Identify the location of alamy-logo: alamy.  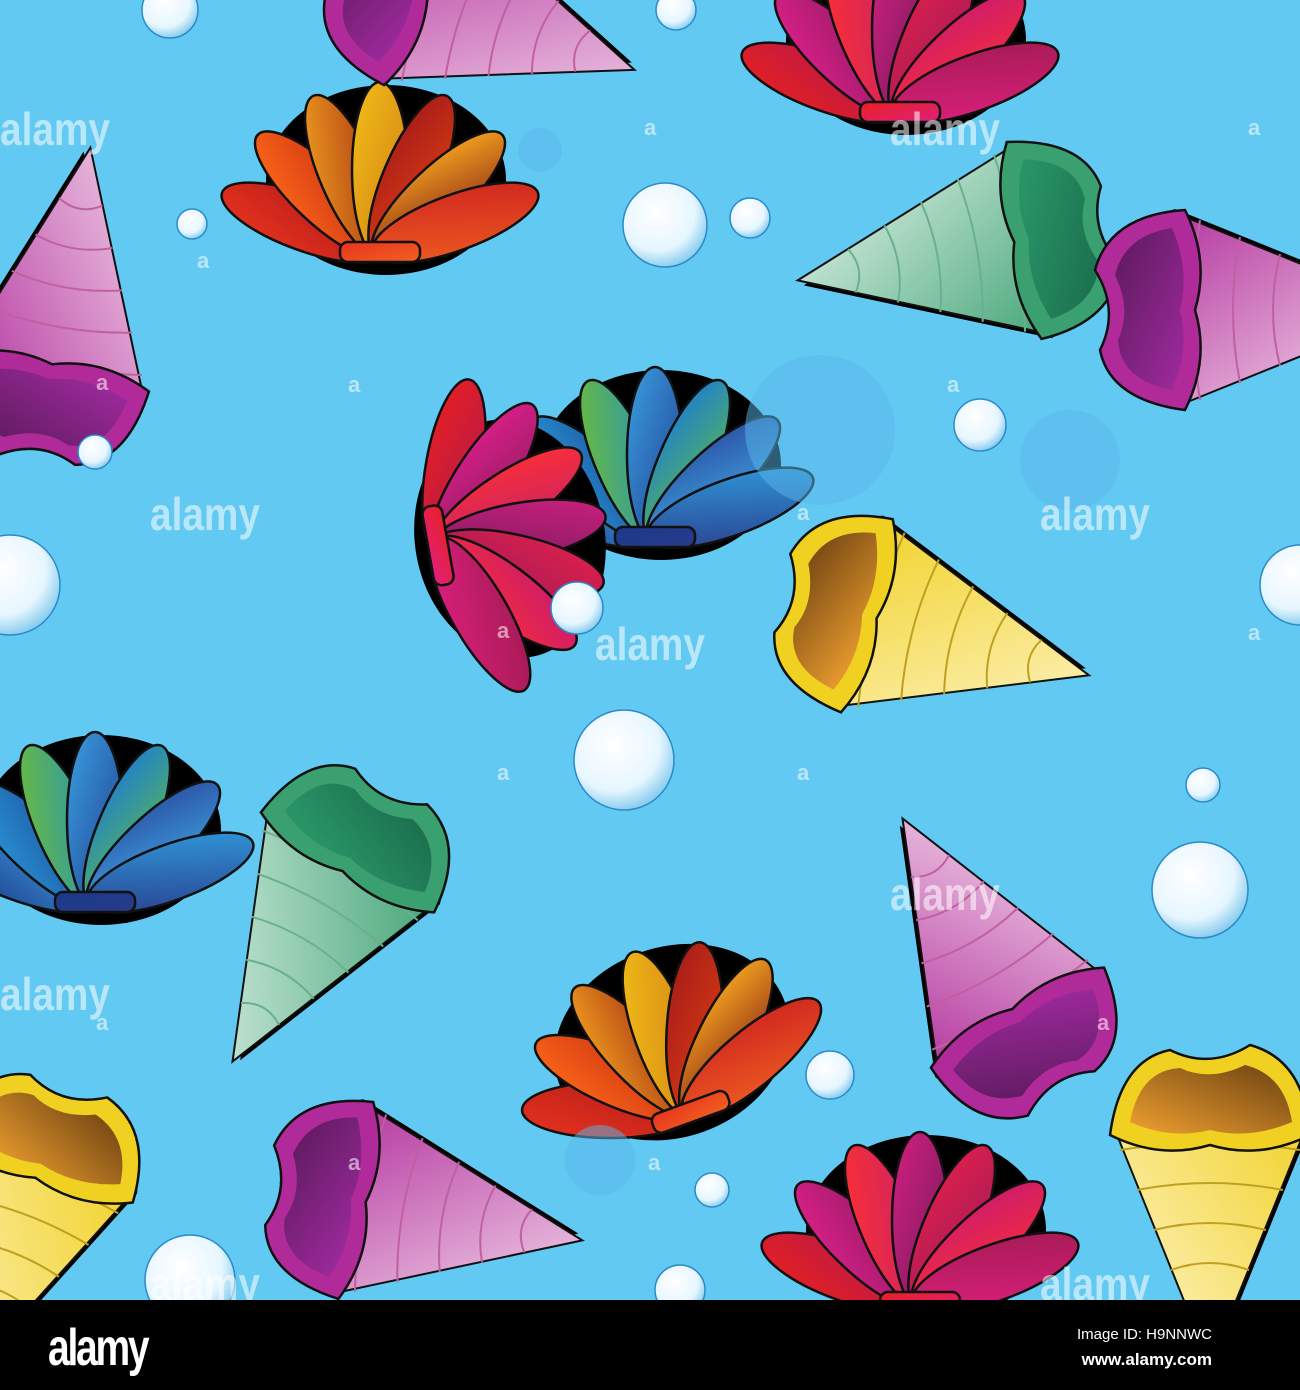
(99, 1348).